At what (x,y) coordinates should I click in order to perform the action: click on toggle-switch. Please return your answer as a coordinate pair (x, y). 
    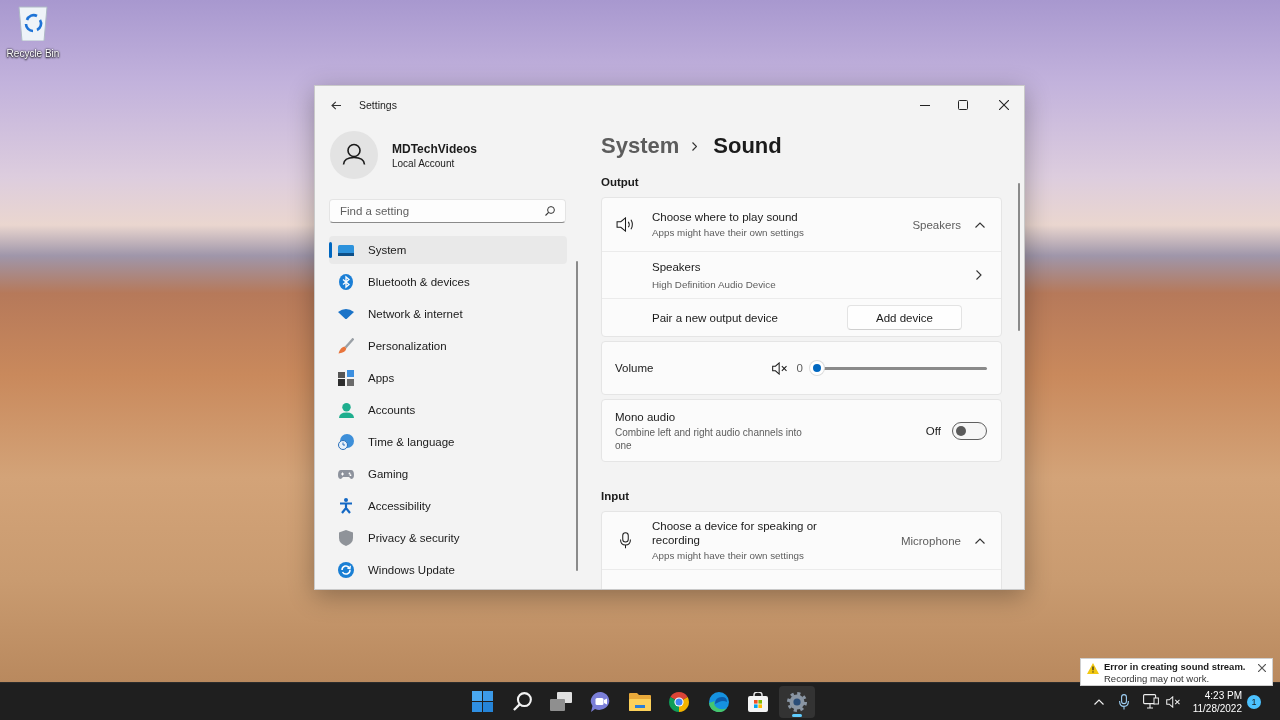
    Looking at the image, I should click on (969, 430).